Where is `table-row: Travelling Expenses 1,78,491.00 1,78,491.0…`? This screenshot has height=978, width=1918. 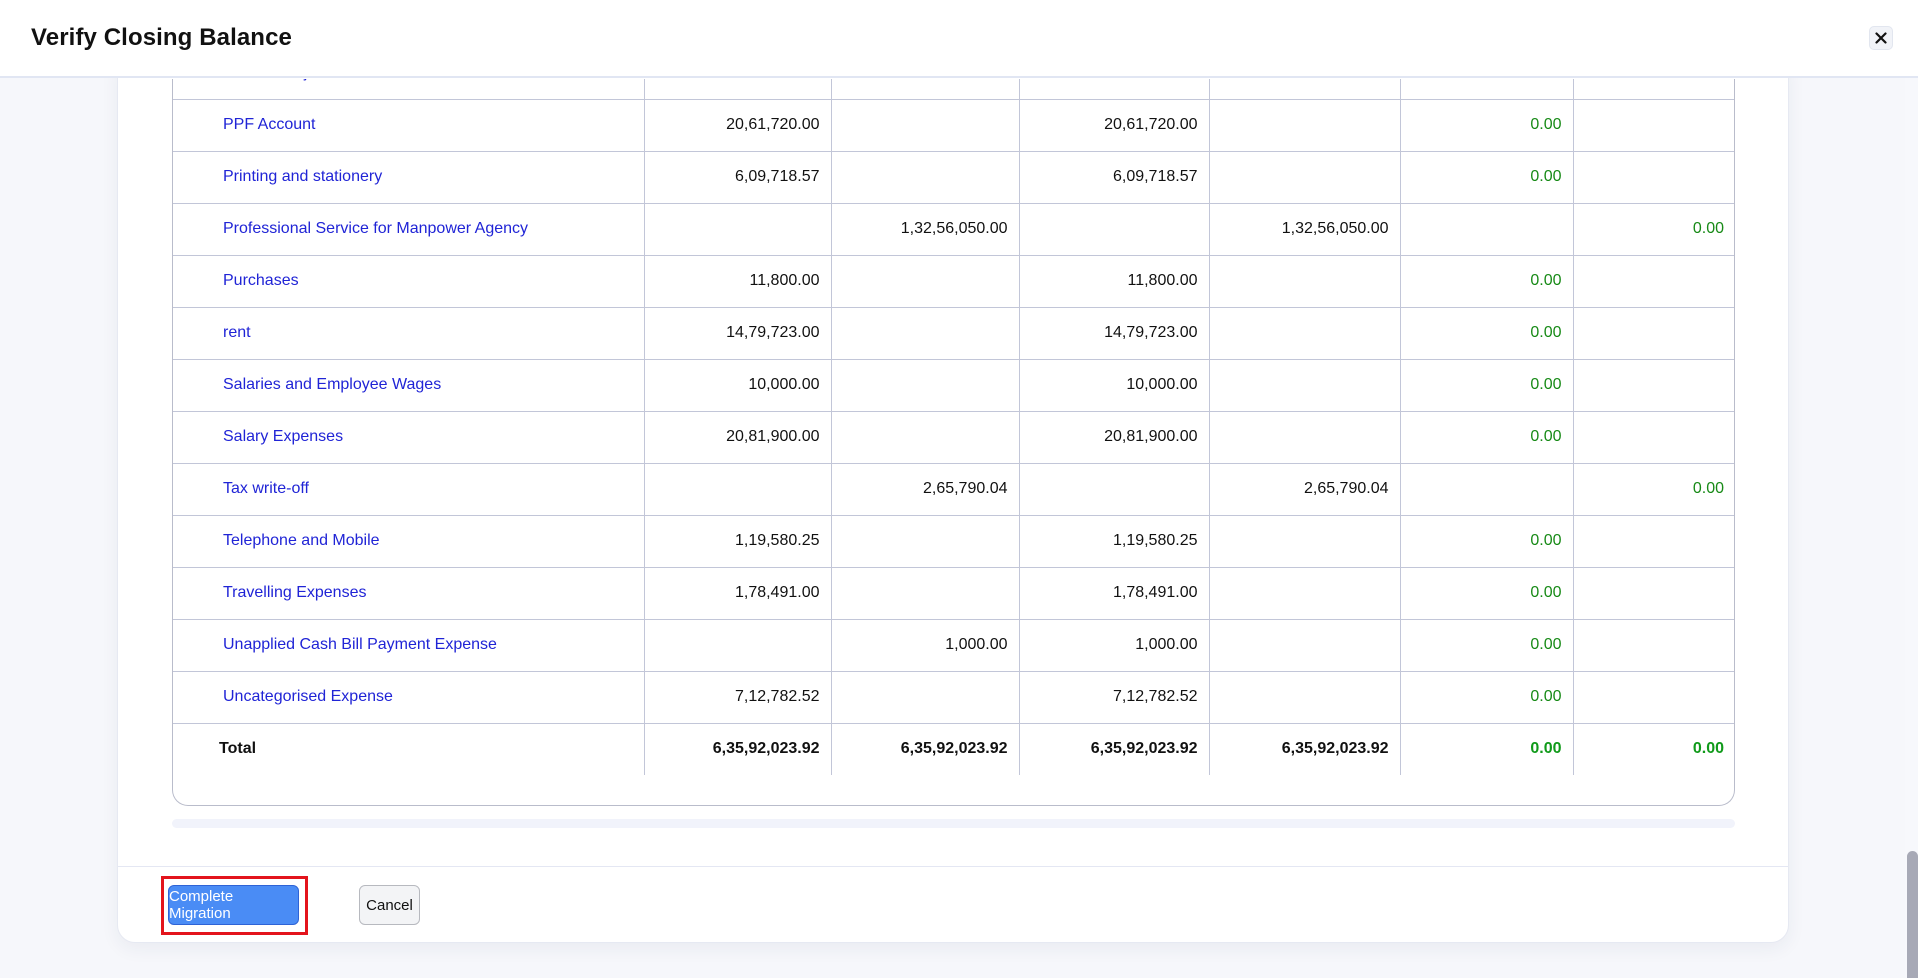
table-row: Travelling Expenses 1,78,491.00 1,78,491.0… is located at coordinates (953, 592).